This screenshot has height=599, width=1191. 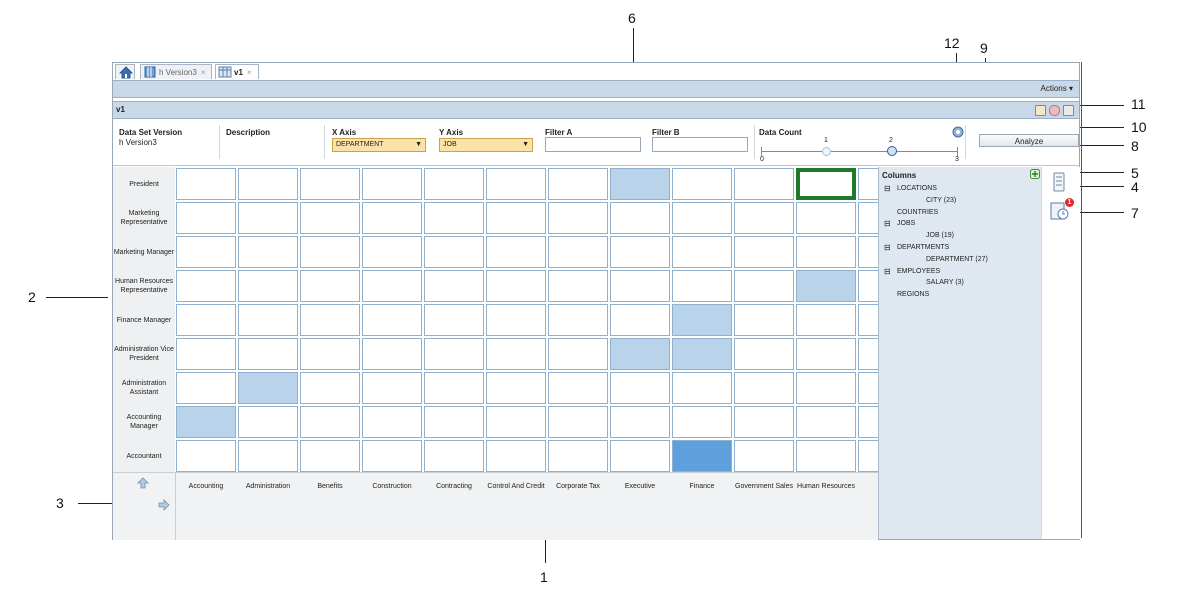 What do you see at coordinates (1035, 174) in the screenshot?
I see `add-icon` at bounding box center [1035, 174].